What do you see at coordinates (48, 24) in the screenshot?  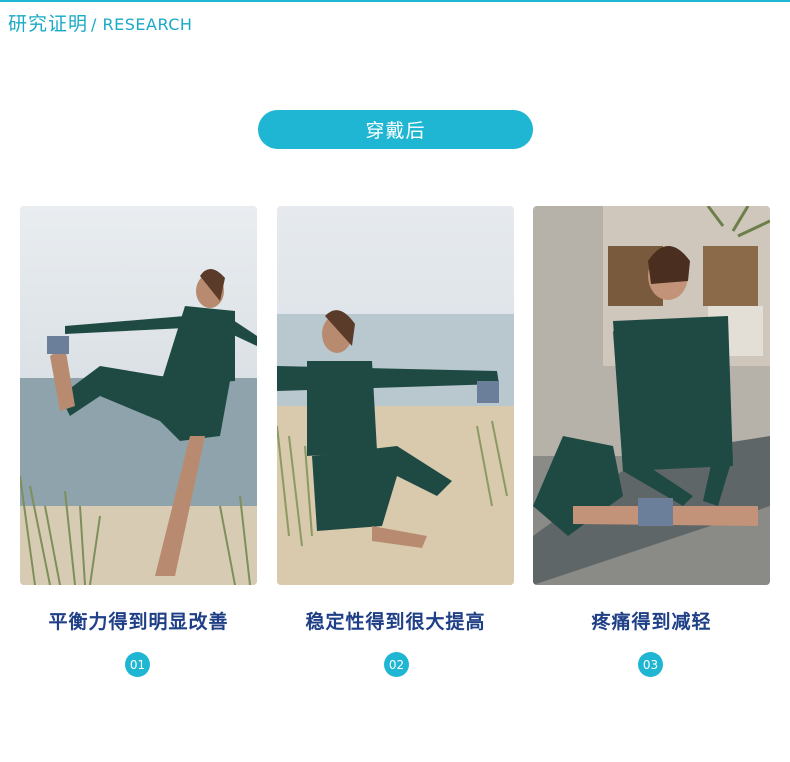 I see `section-title-cn: 研究证明` at bounding box center [48, 24].